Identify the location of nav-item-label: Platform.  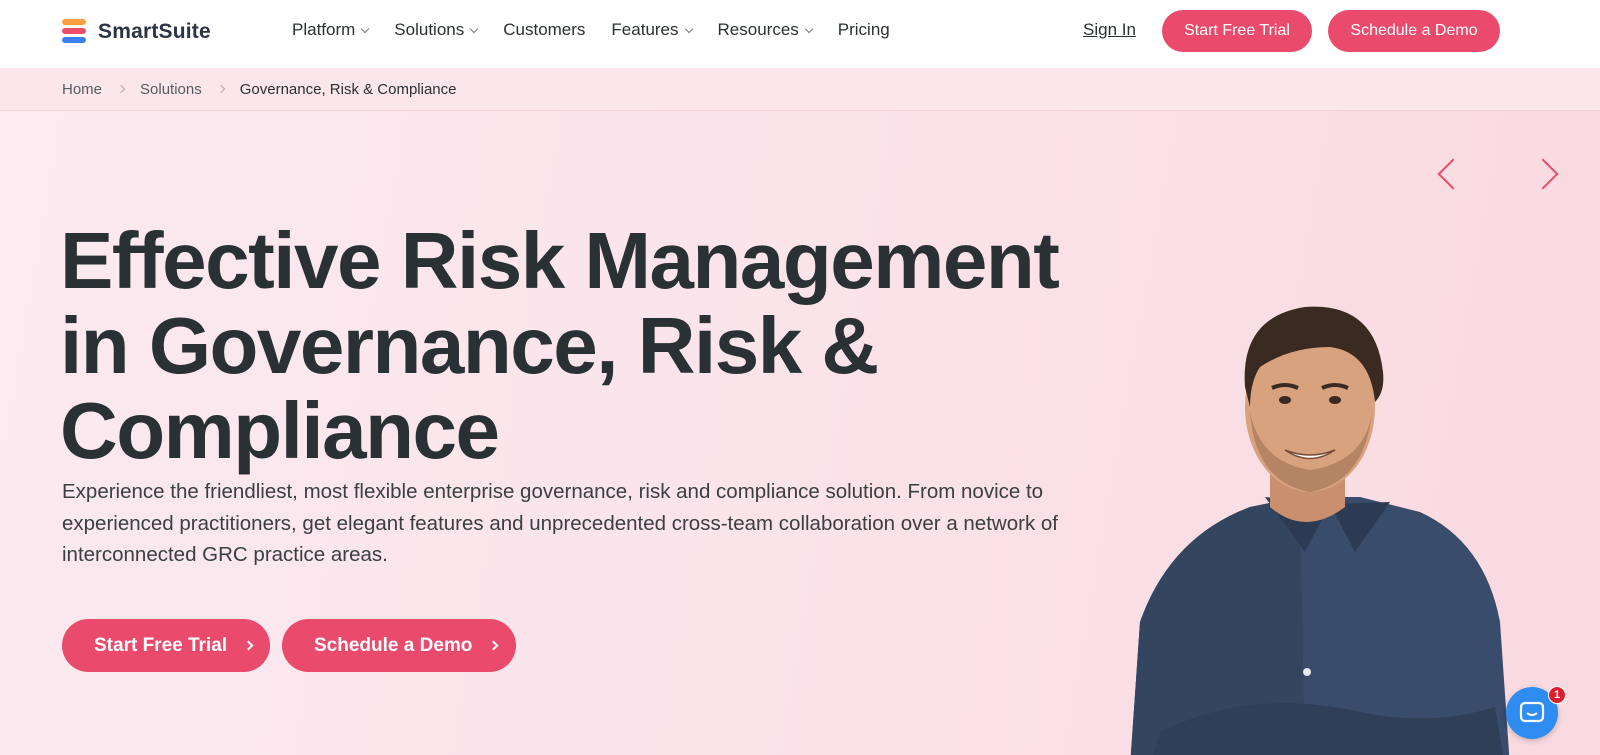
(324, 29).